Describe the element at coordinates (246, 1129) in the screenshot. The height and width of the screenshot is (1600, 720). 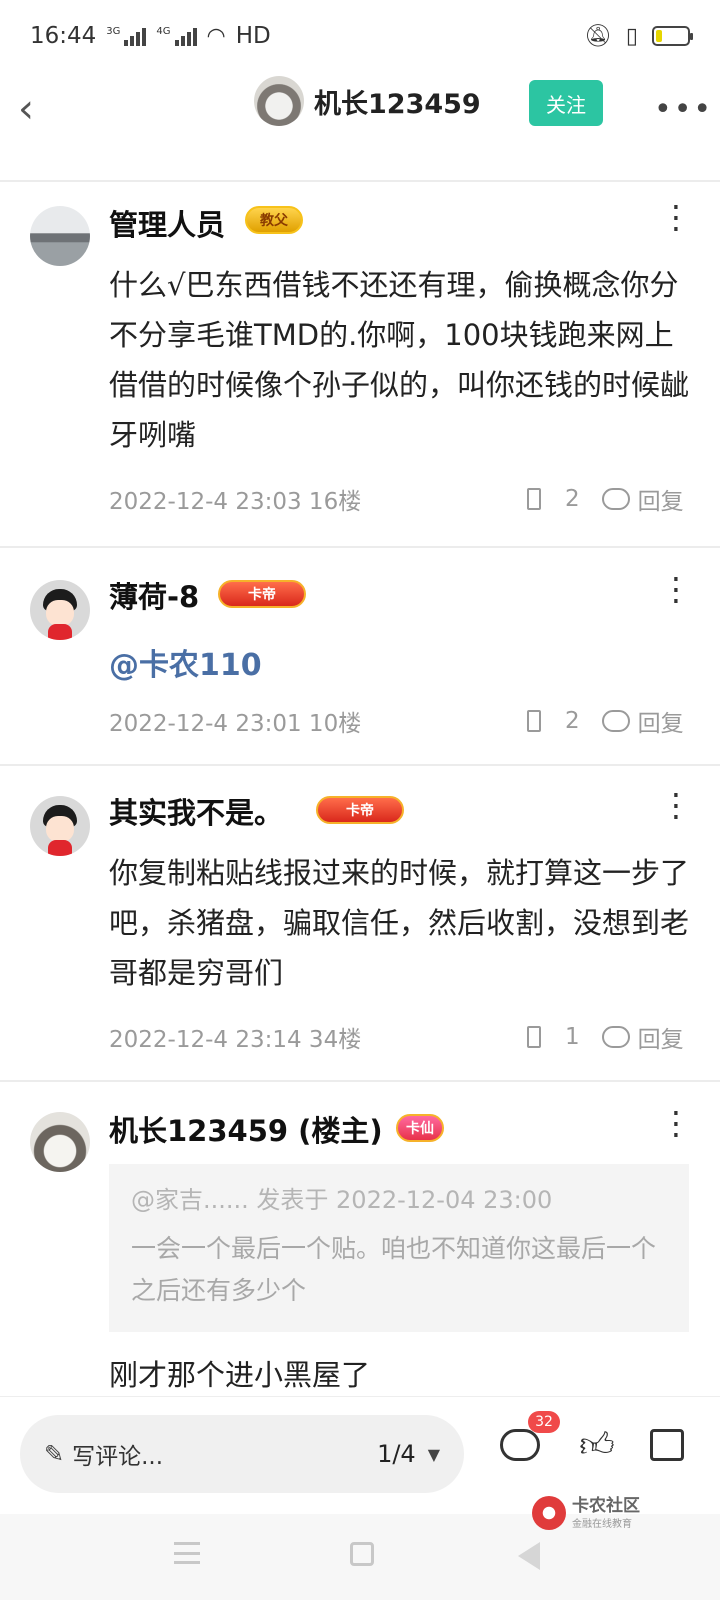
I see `commenter-name: 机长123459 (楼主)` at that location.